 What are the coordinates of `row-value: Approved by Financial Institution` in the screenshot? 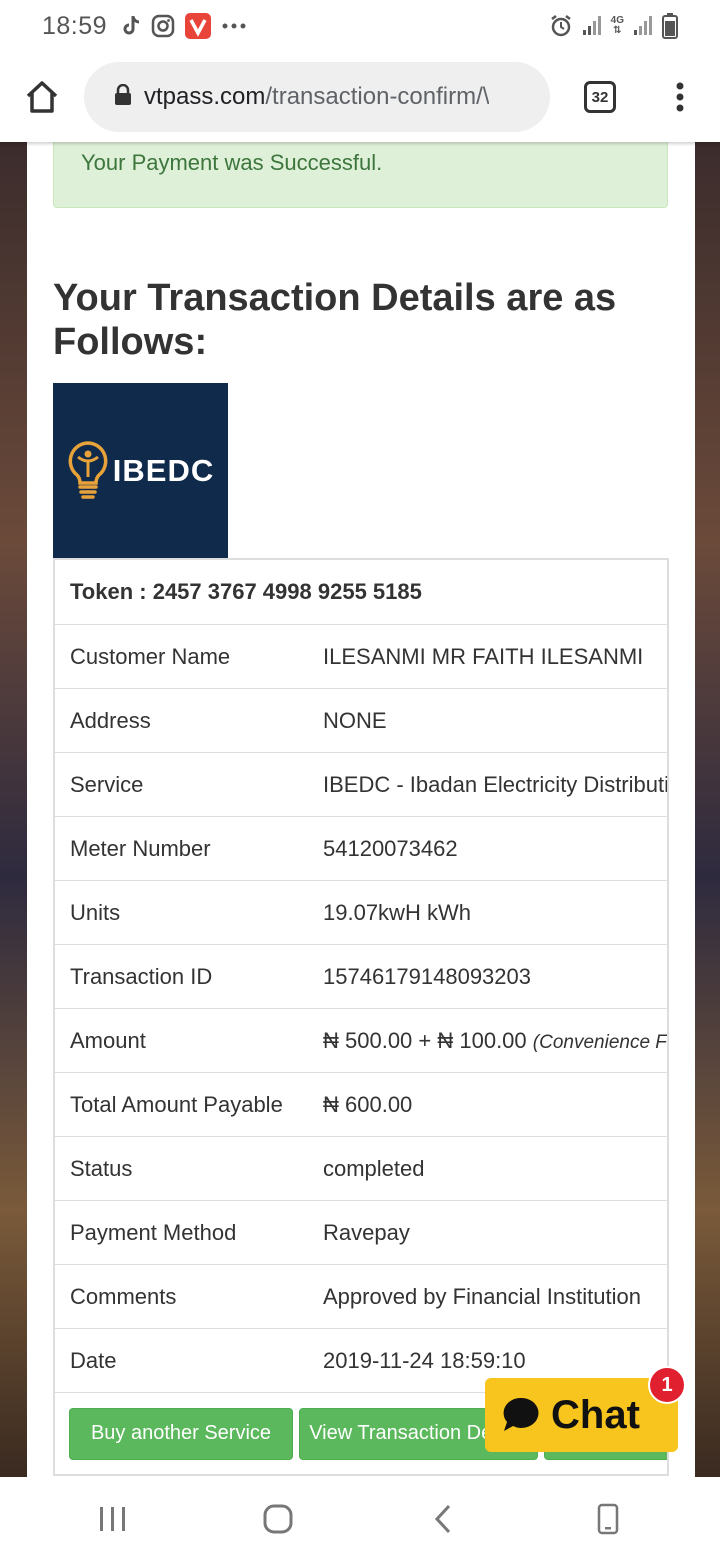 It's located at (482, 1296).